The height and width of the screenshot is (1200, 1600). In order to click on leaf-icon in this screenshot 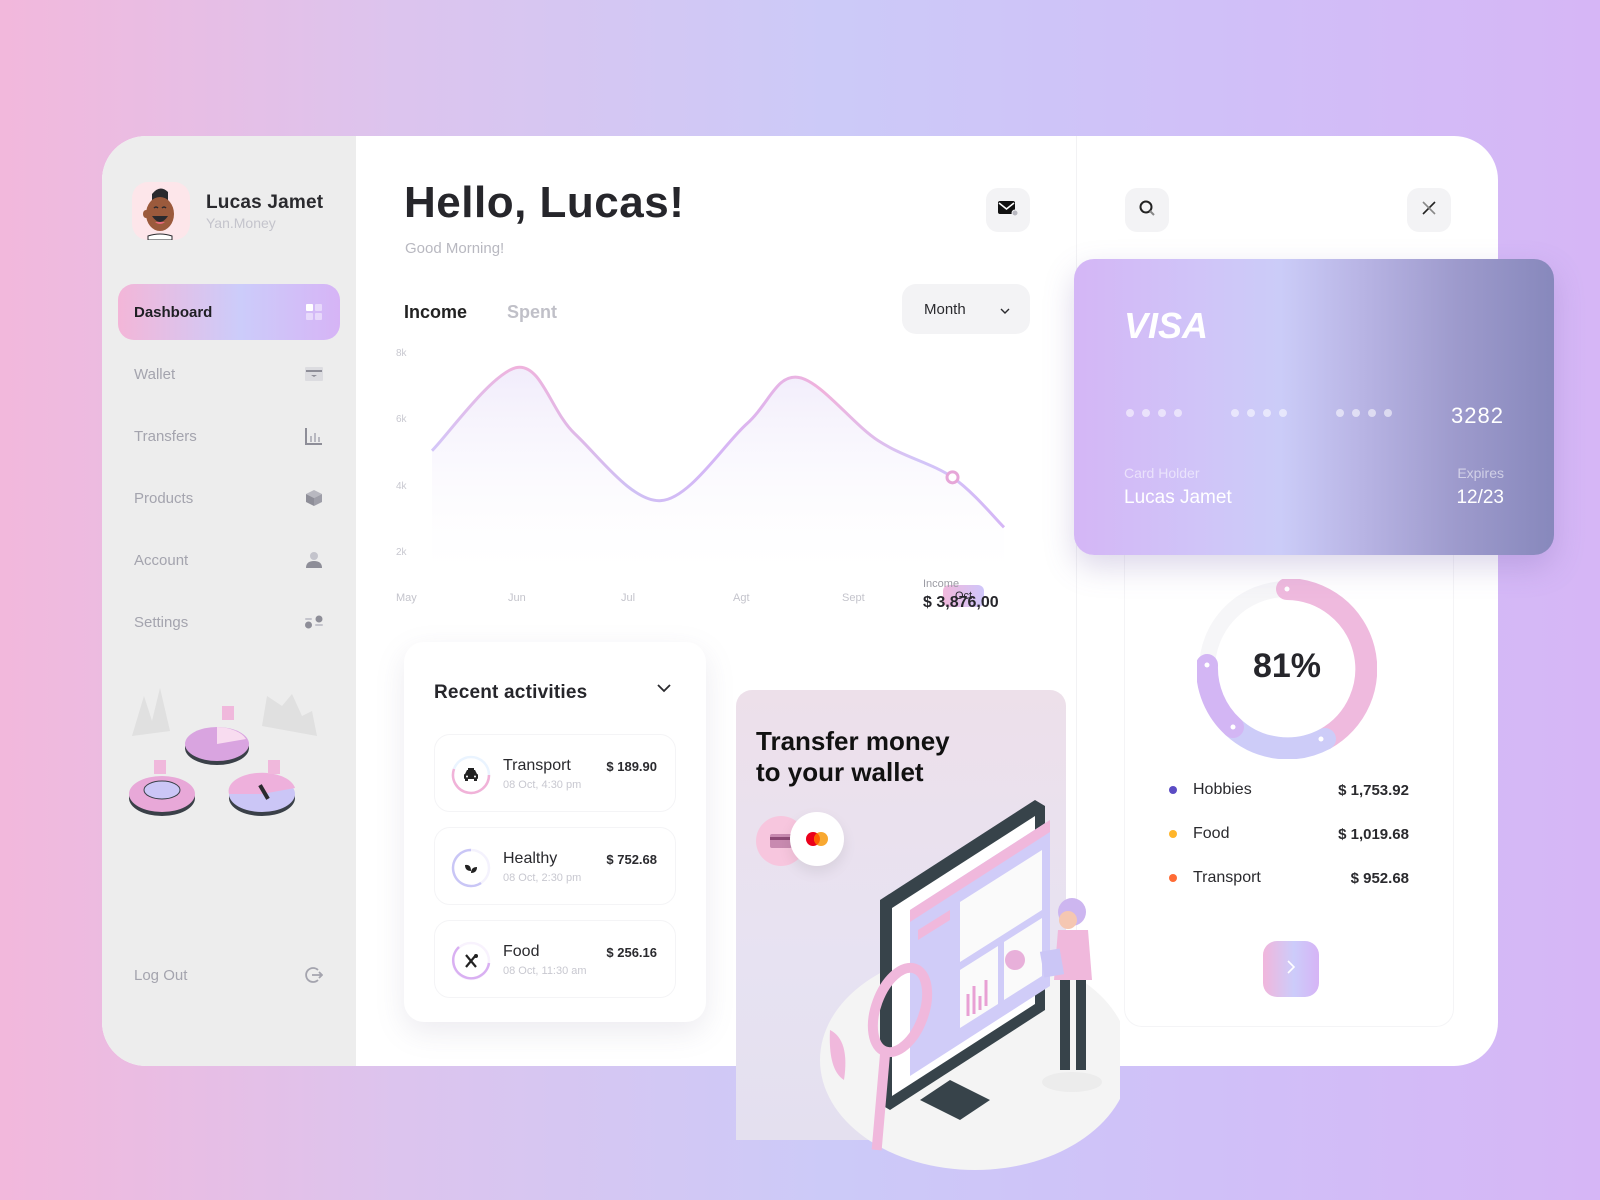, I will do `click(471, 871)`.